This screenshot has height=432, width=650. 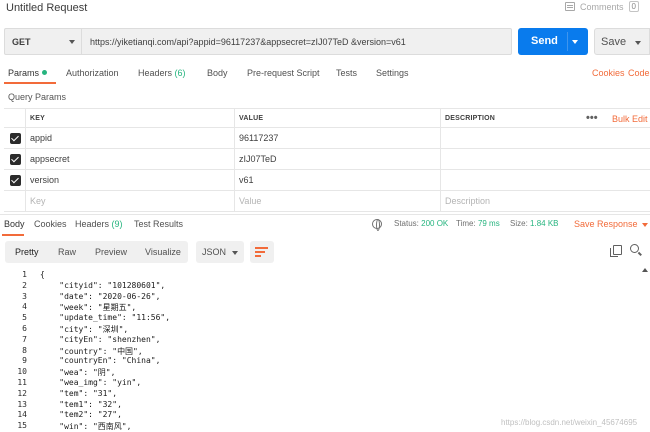 What do you see at coordinates (544, 223) in the screenshot?
I see `size-value: 1.84 KB` at bounding box center [544, 223].